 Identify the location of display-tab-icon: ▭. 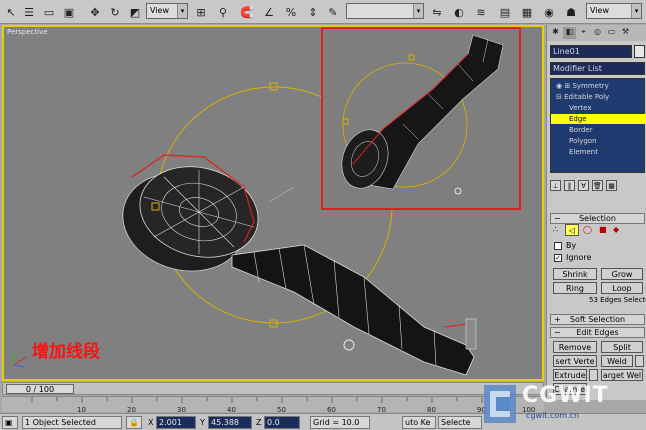
(611, 33).